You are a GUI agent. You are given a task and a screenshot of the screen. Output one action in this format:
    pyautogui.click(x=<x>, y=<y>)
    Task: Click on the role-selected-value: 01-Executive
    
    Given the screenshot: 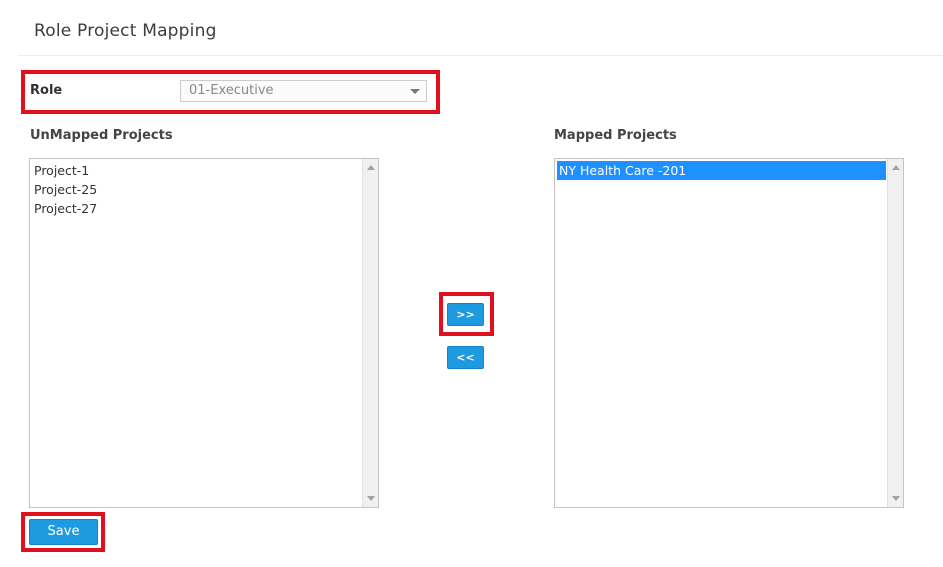 What is the action you would take?
    pyautogui.click(x=231, y=90)
    